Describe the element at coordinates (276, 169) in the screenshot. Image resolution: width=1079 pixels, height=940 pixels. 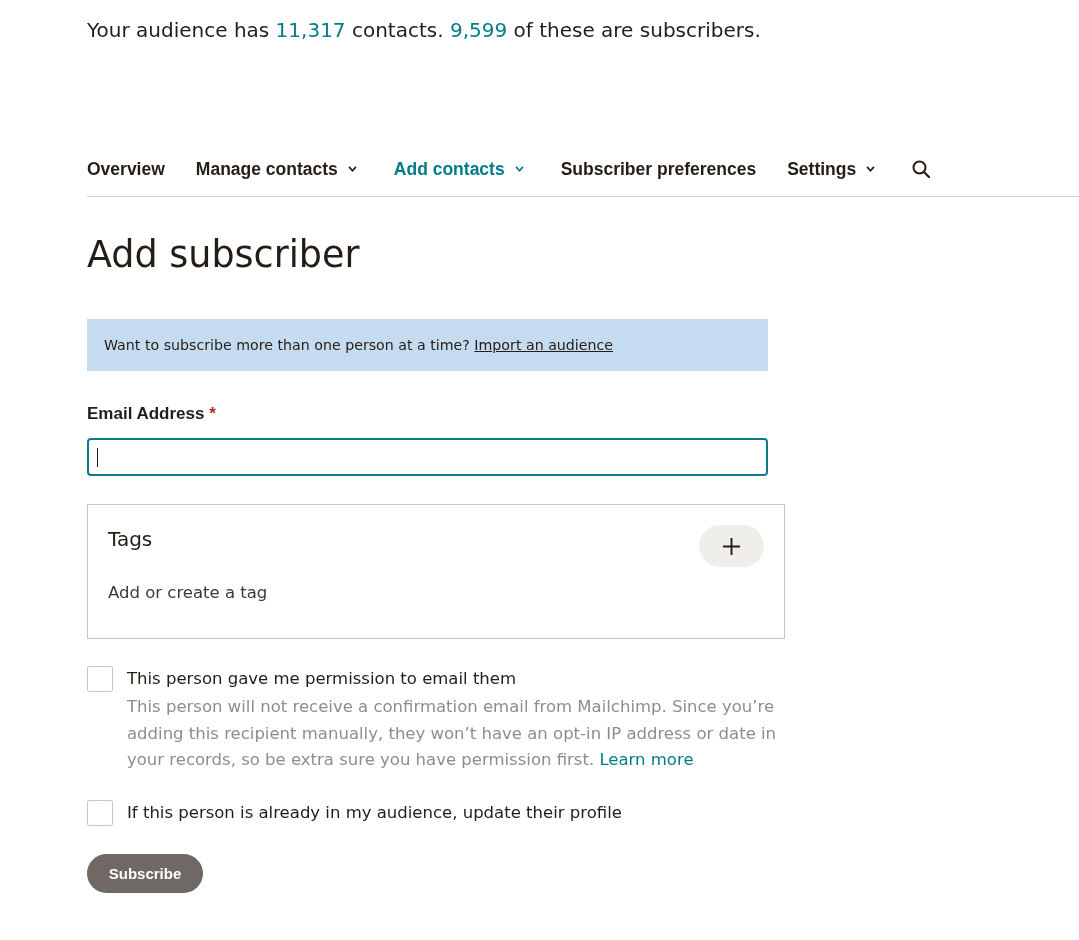
I see `nav-tab: Manage contacts` at that location.